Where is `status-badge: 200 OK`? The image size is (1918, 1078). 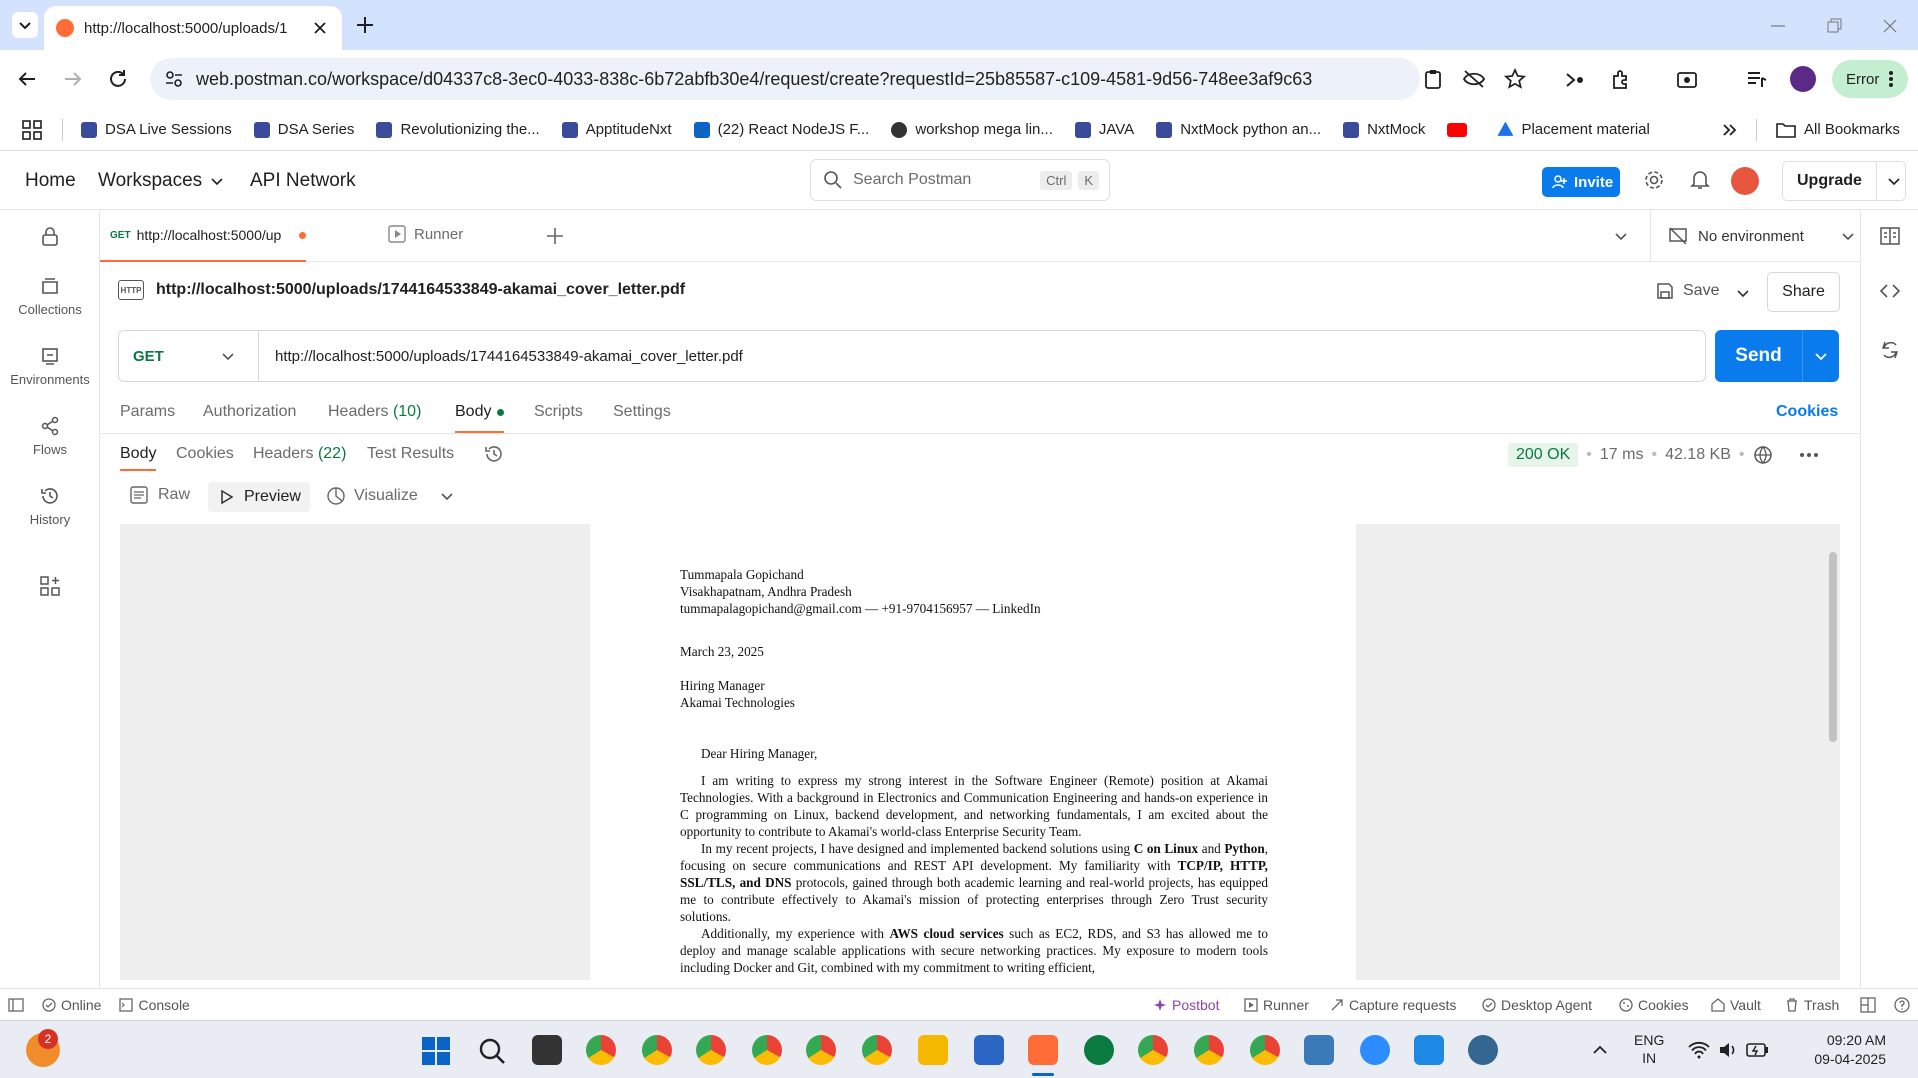
status-badge: 200 OK is located at coordinates (1543, 455).